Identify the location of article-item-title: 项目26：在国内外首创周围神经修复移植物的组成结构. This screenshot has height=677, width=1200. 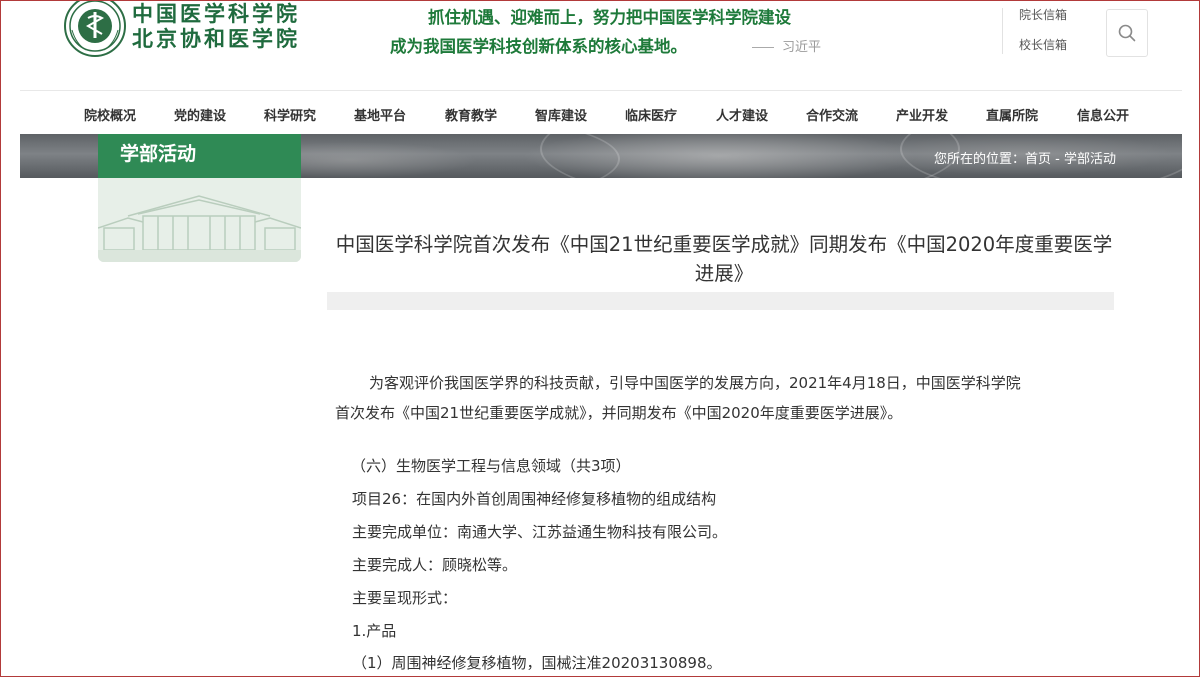
(534, 499).